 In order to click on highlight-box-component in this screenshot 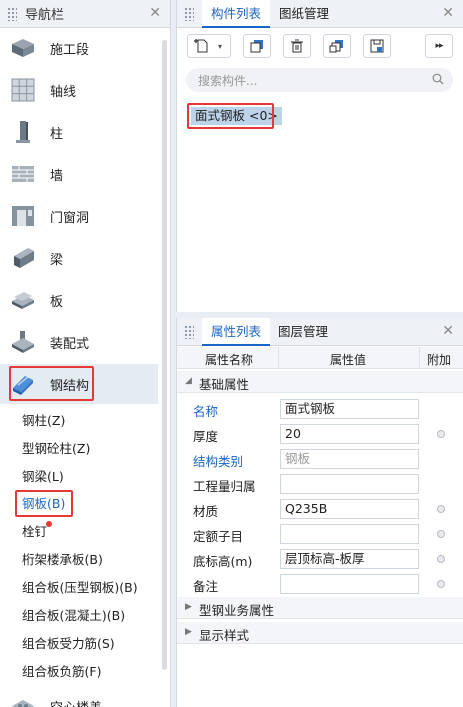, I will do `click(230, 116)`.